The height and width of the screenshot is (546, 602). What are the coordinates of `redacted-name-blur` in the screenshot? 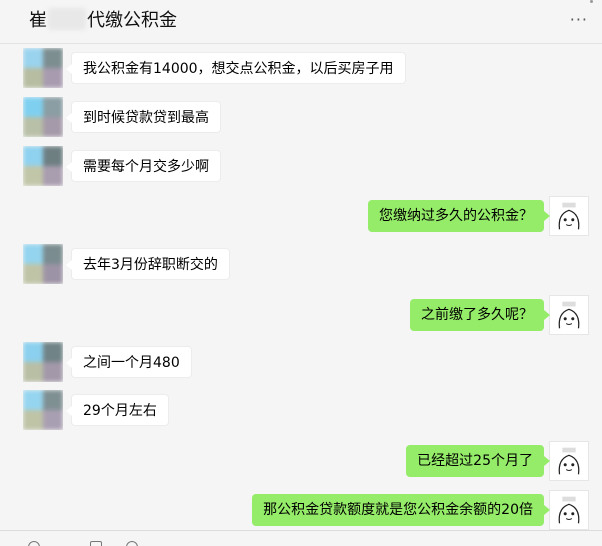 It's located at (67, 19).